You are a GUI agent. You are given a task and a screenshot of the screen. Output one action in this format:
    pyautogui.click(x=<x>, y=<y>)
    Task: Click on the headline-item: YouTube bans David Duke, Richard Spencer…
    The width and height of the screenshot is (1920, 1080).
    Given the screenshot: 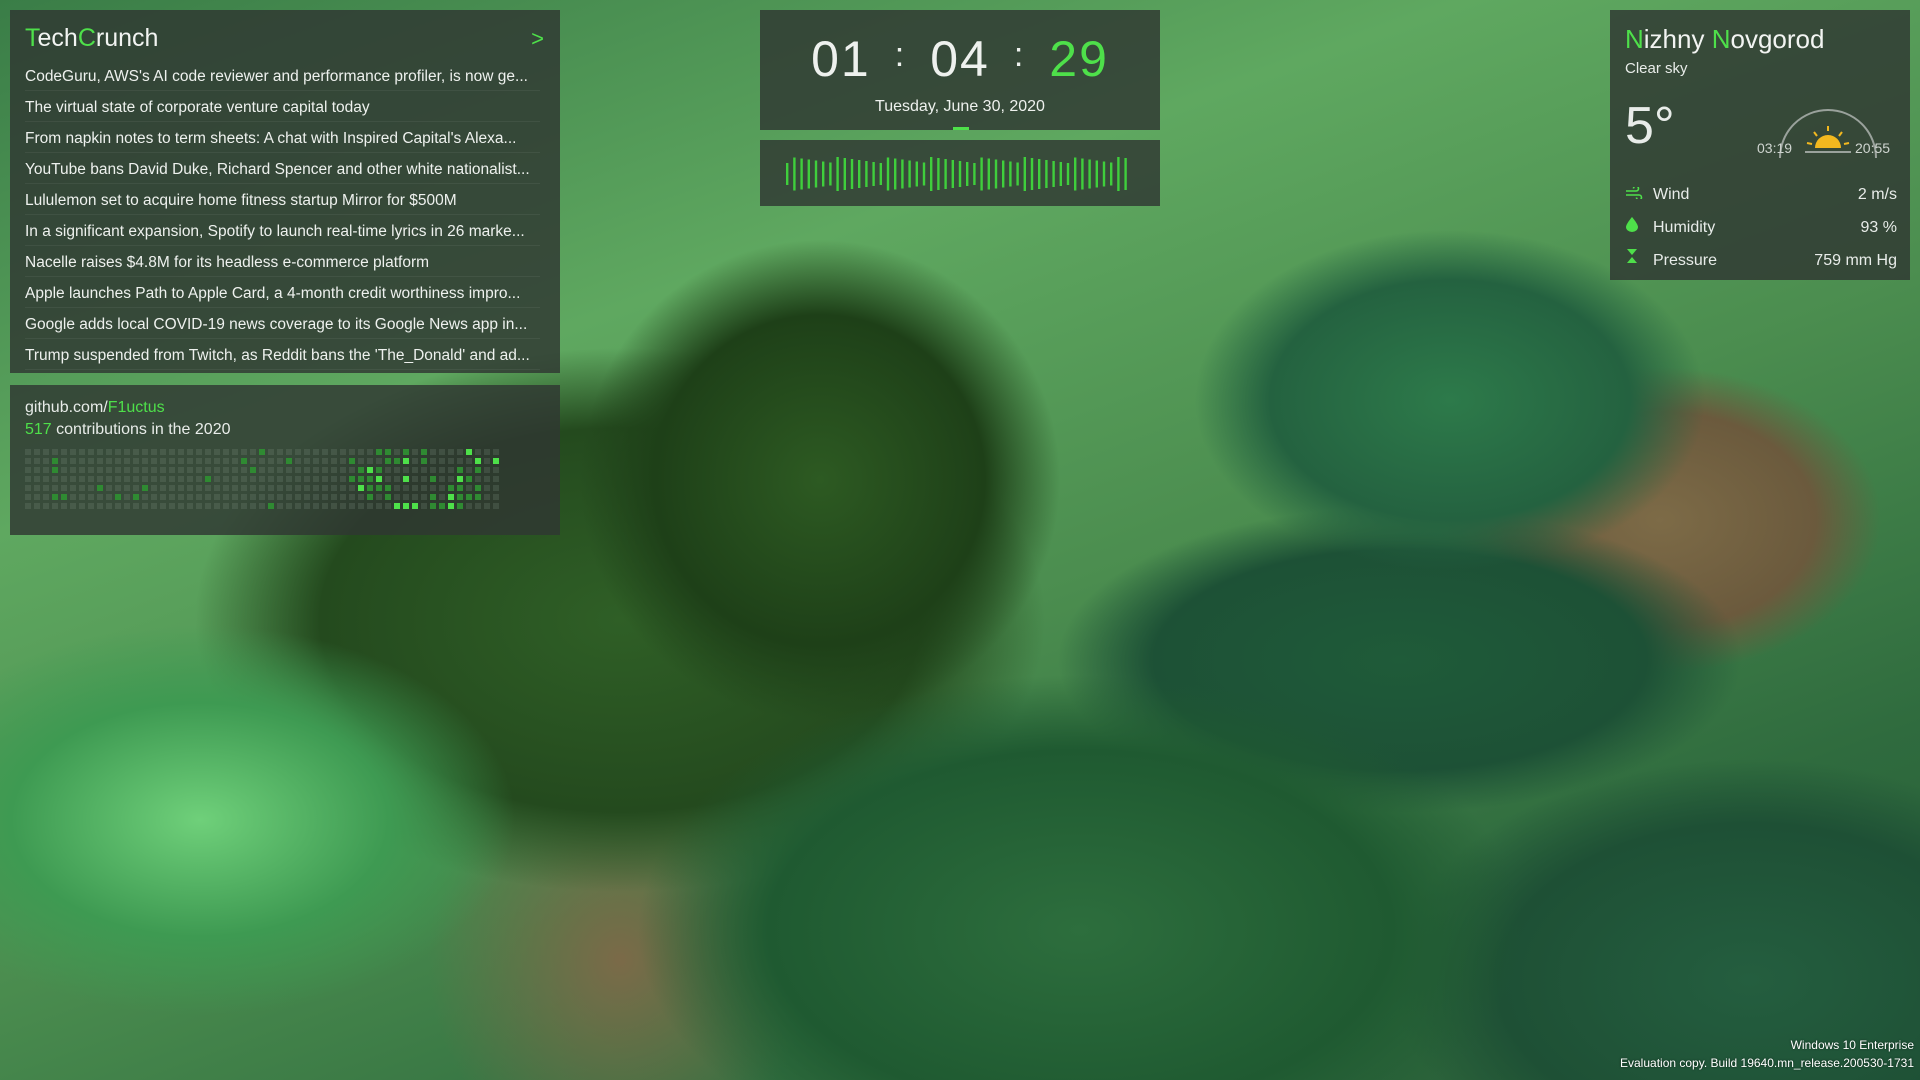 What is the action you would take?
    pyautogui.click(x=282, y=170)
    